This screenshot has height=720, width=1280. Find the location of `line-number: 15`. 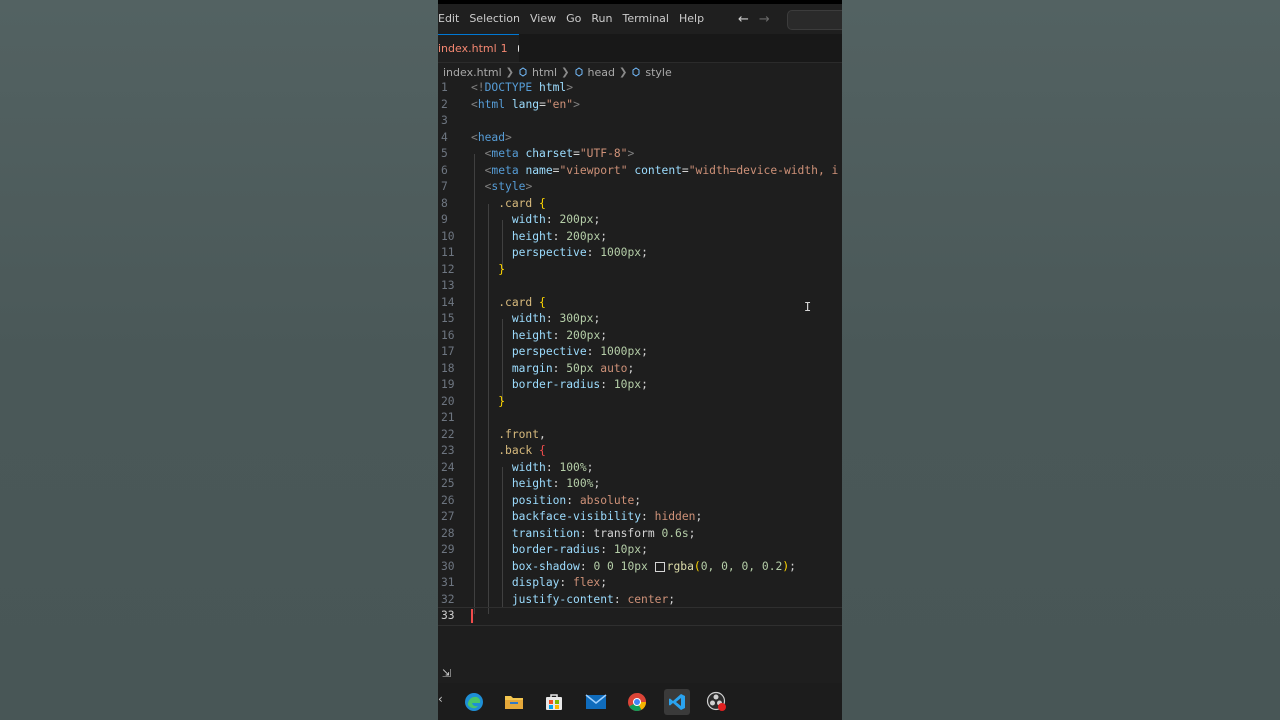

line-number: 15 is located at coordinates (448, 318).